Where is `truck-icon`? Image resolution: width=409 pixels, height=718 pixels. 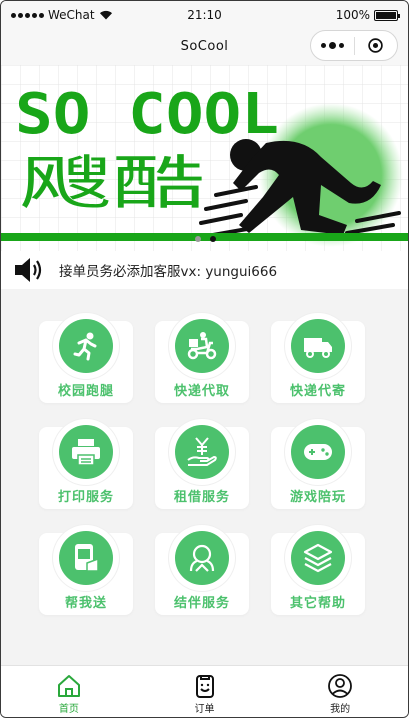 truck-icon is located at coordinates (318, 348).